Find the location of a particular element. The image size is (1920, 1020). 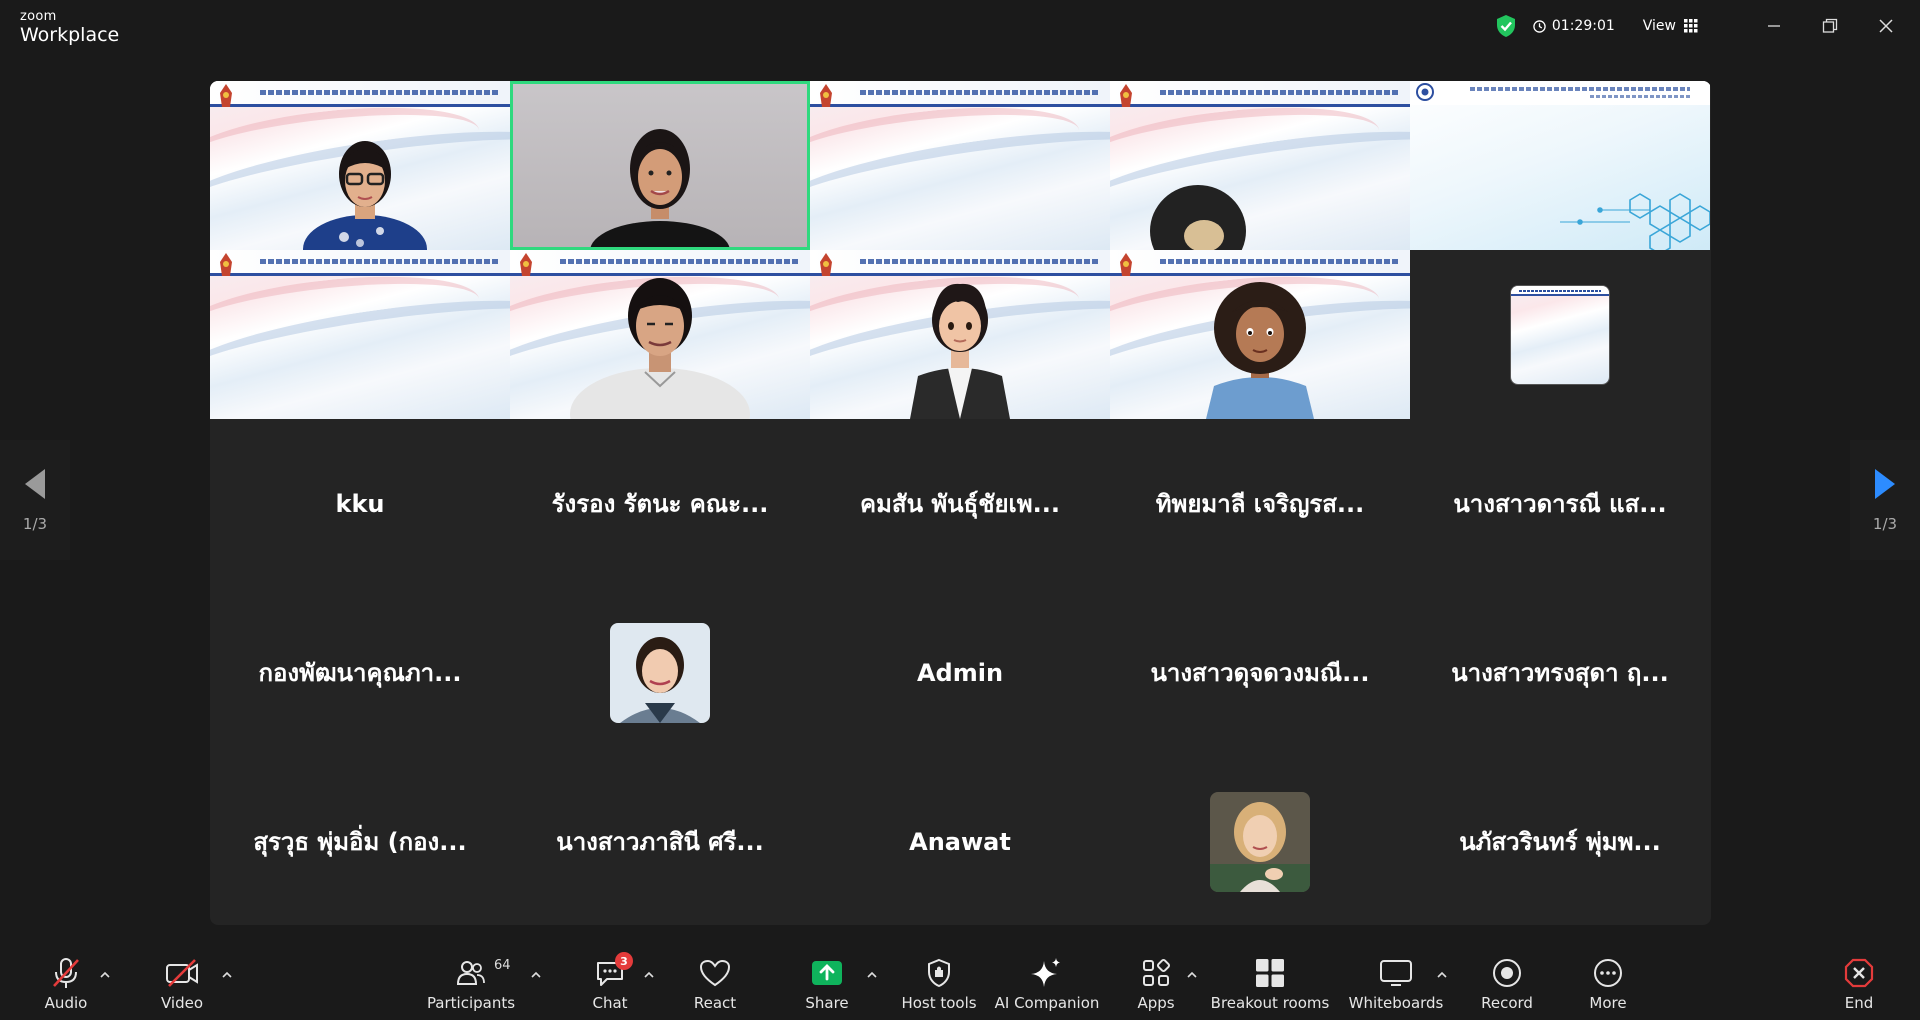

react-button: React is located at coordinates (715, 982).